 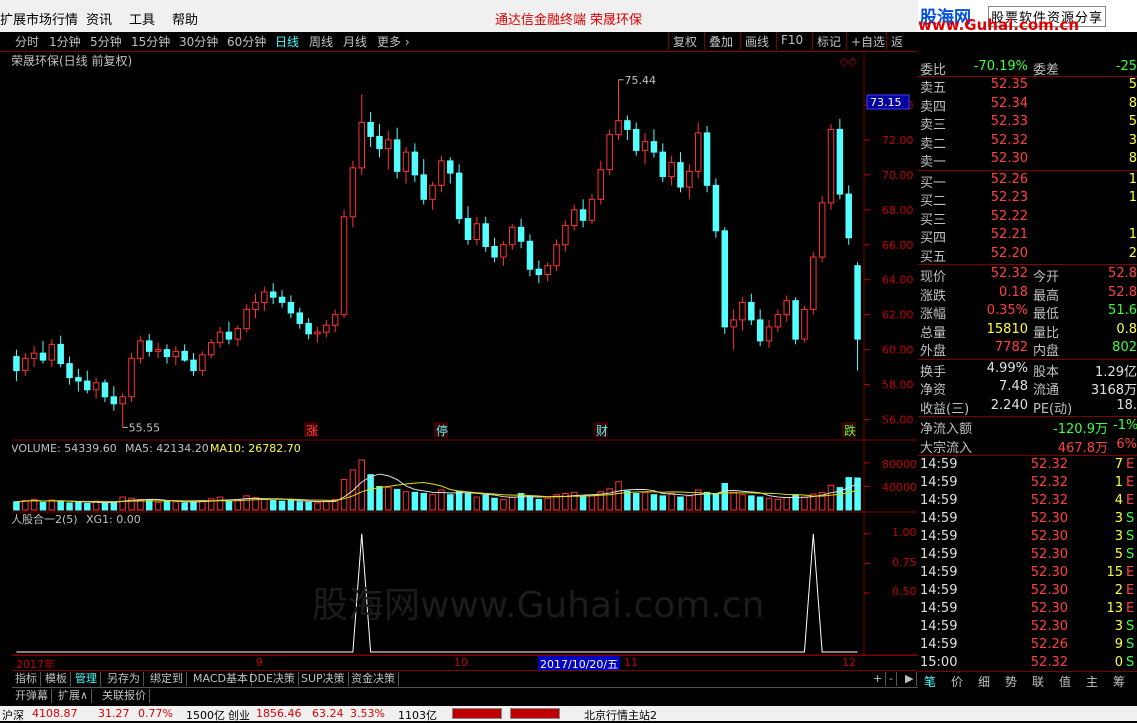 I want to click on fuquan-button: 复权, so click(x=684, y=41).